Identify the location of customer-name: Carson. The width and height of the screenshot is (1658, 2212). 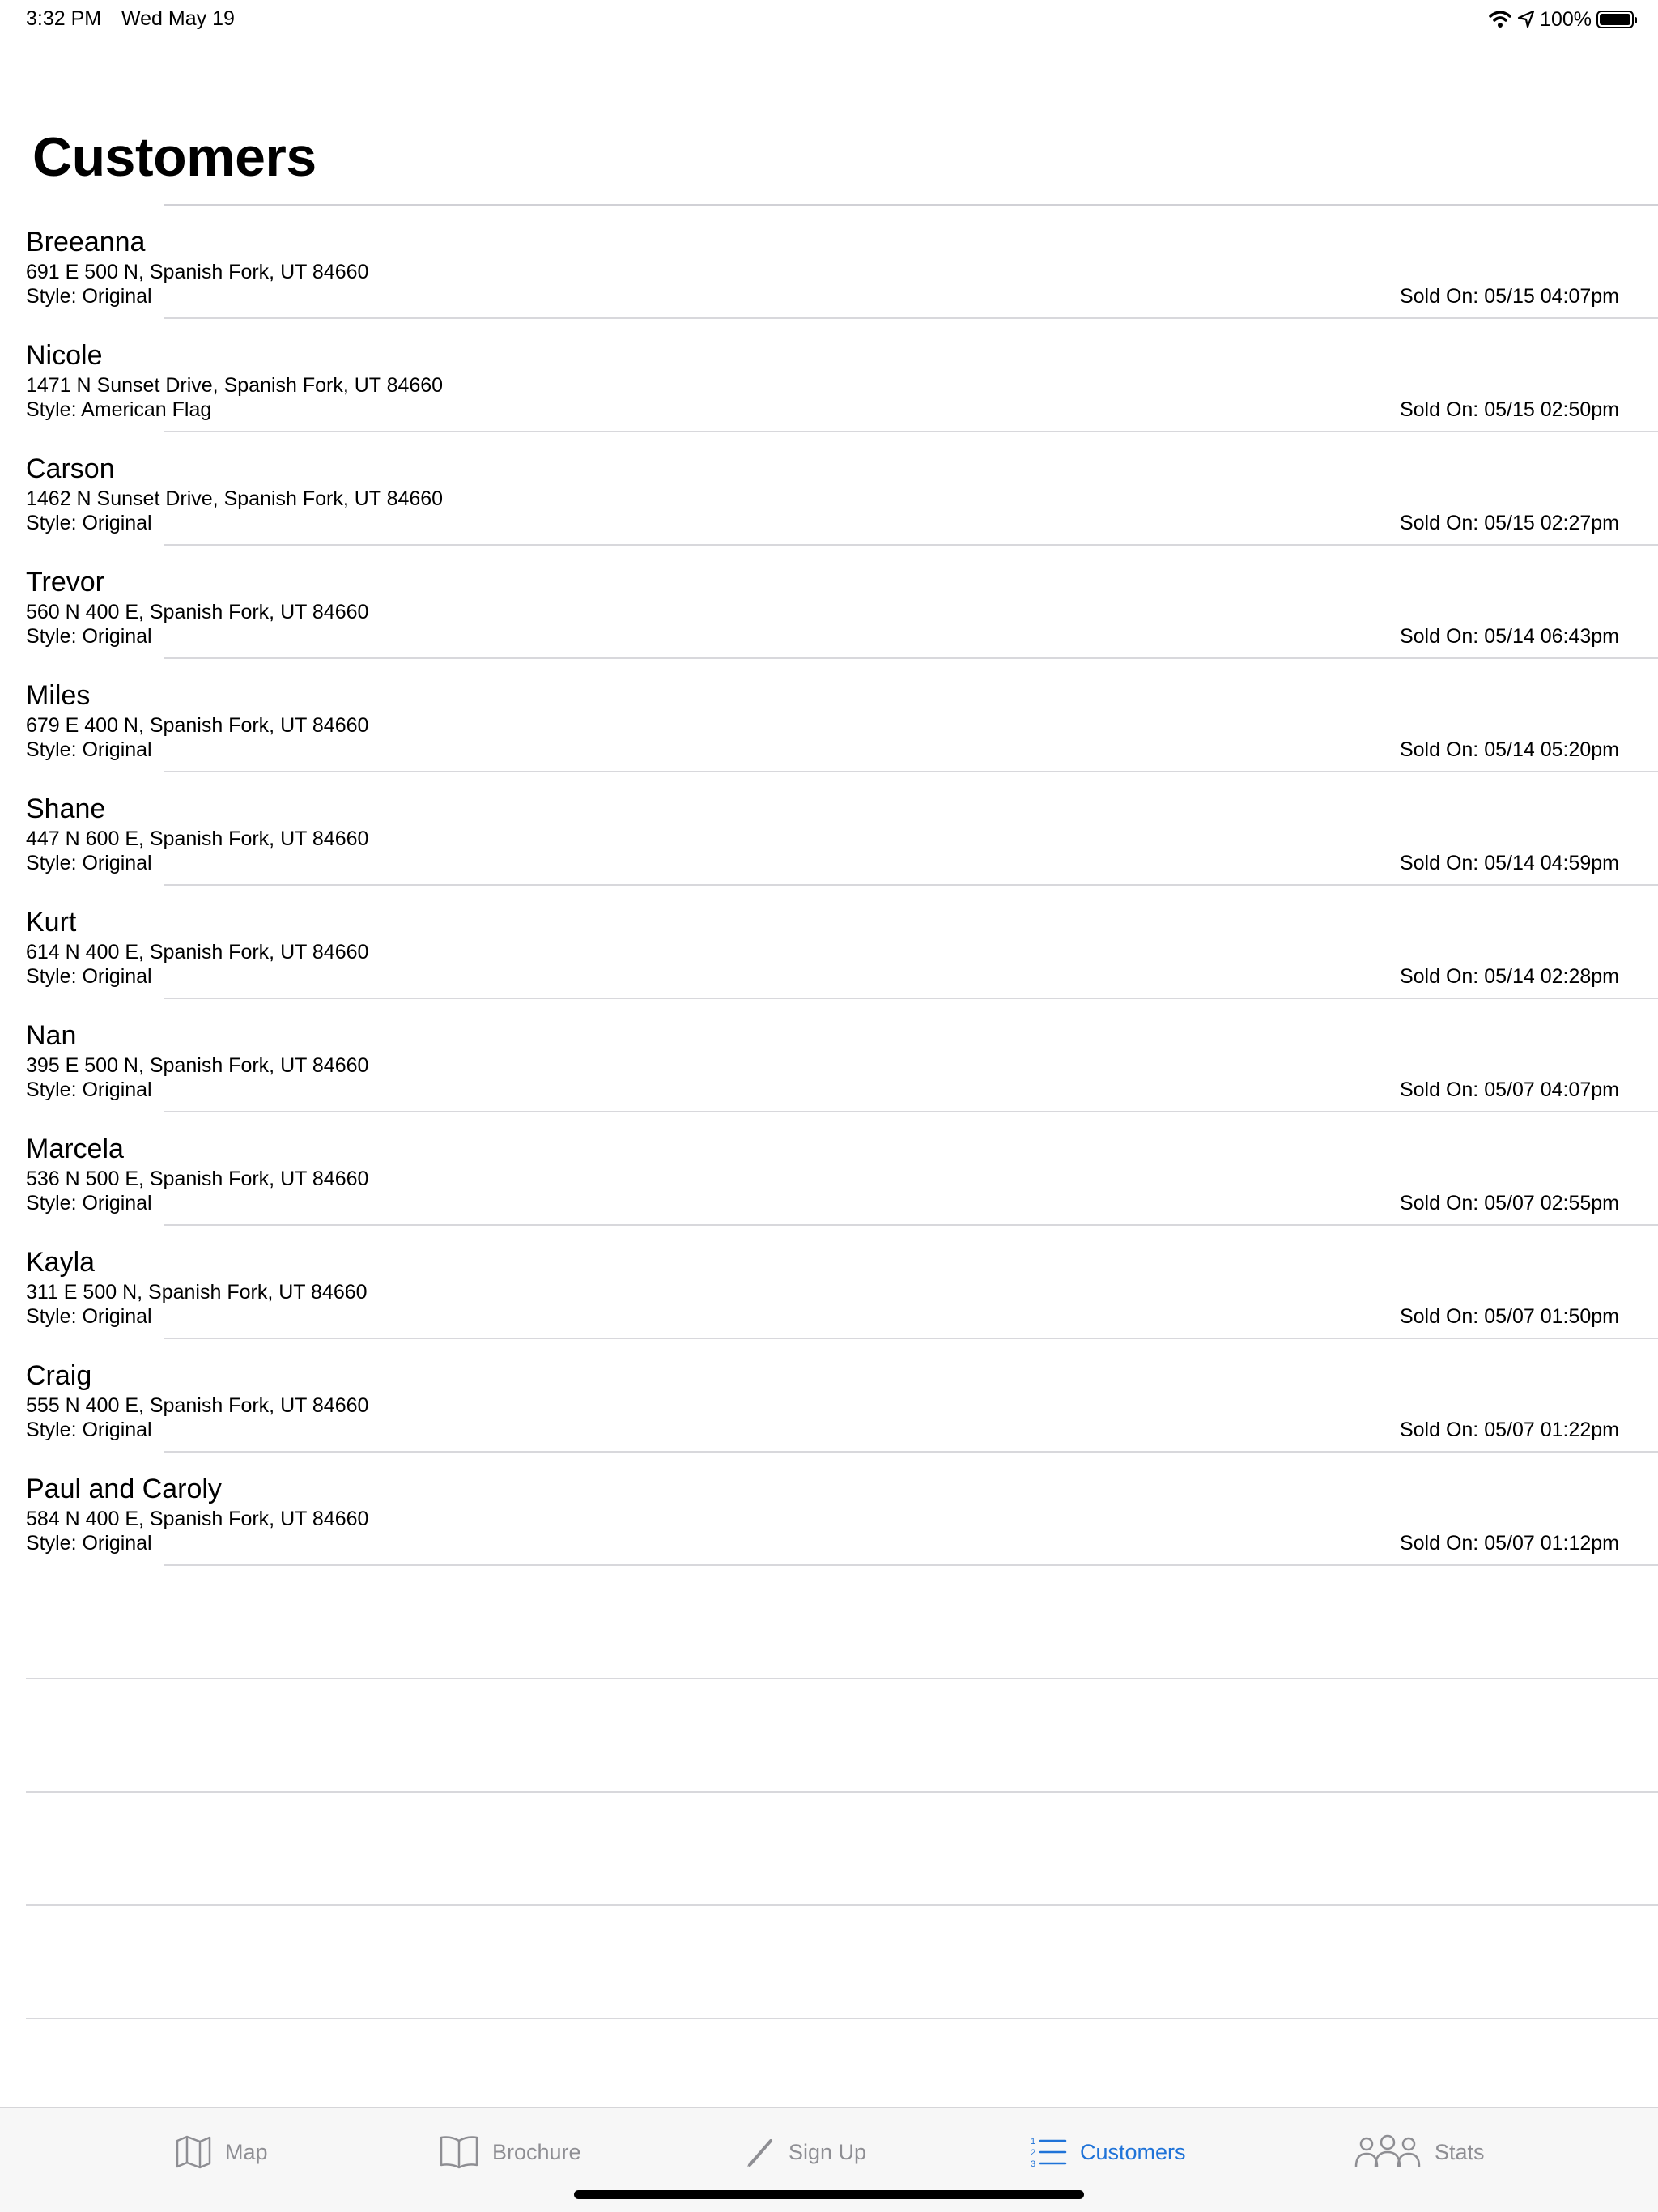
(70, 468).